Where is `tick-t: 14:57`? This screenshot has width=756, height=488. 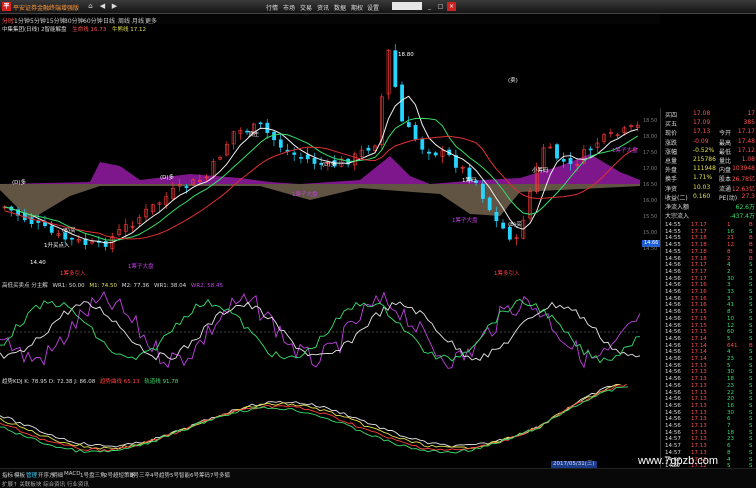 tick-t: 14:57 is located at coordinates (673, 439).